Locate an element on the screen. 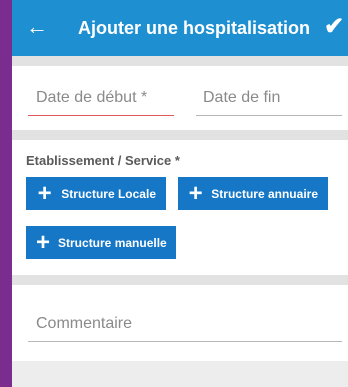  back-arrow-icon: ← is located at coordinates (37, 27).